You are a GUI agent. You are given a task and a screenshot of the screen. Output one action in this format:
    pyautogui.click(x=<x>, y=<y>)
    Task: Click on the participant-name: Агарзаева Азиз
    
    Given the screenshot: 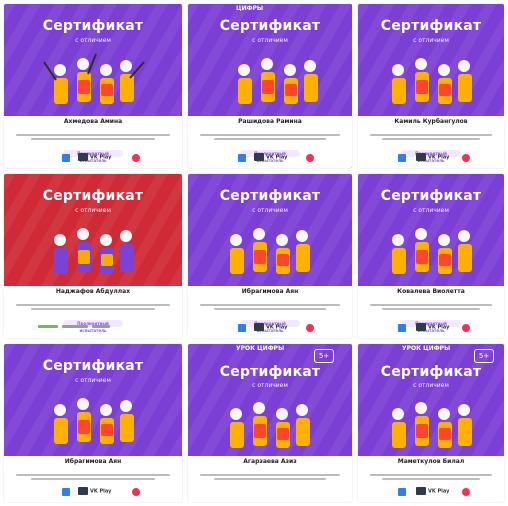 What is the action you would take?
    pyautogui.click(x=270, y=461)
    